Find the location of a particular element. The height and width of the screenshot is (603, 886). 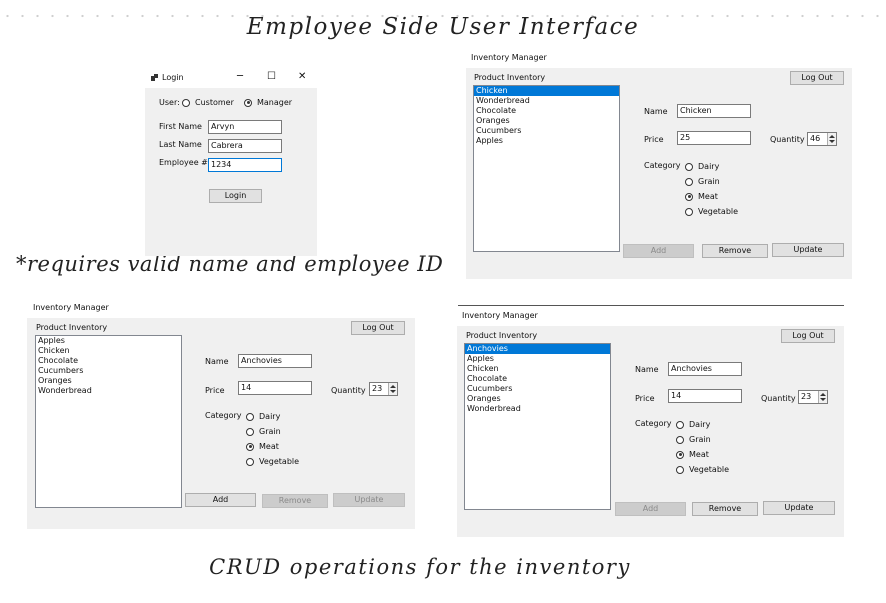

last-name-field: Cabrera is located at coordinates (245, 146).